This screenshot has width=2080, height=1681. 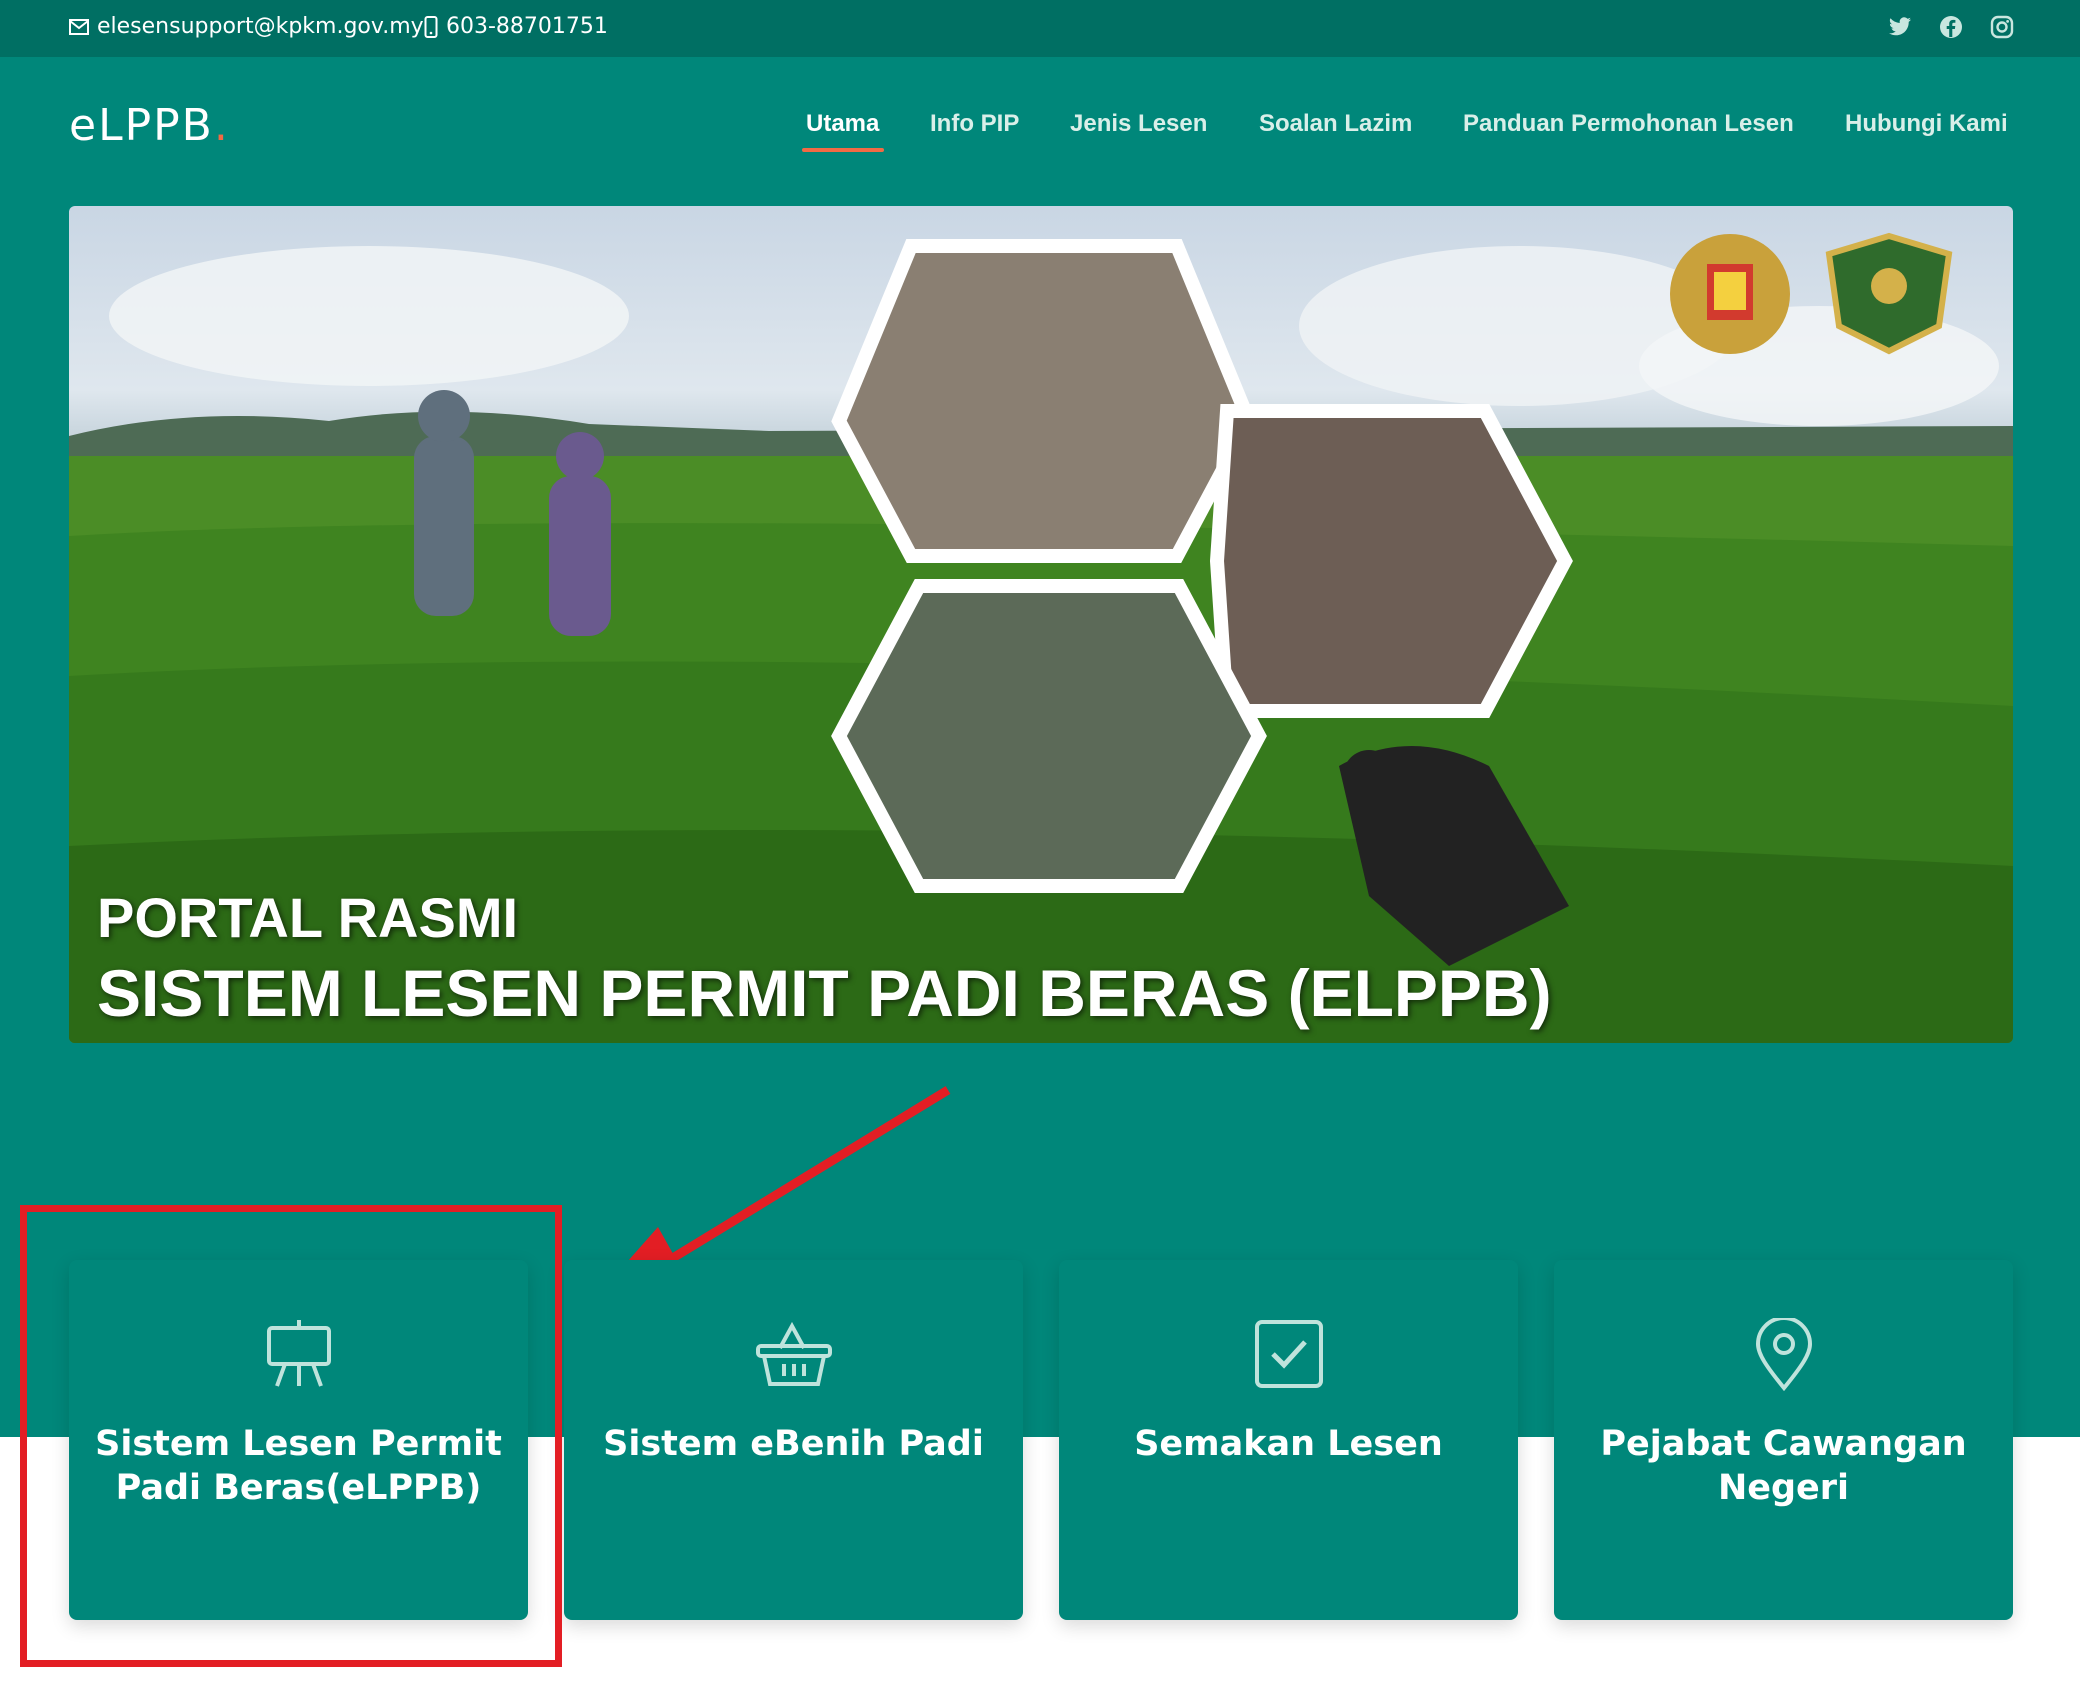 I want to click on card-sistem-ebenih-padi: Sistem eBenih Padi, so click(x=793, y=1440).